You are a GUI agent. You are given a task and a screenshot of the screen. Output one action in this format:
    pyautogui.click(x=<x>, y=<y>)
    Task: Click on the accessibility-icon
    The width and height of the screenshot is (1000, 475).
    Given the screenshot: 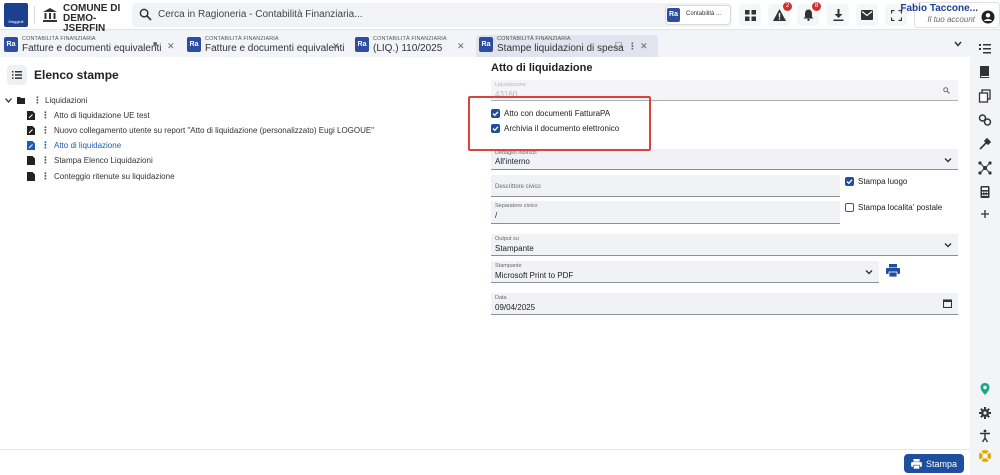 What is the action you would take?
    pyautogui.click(x=985, y=436)
    